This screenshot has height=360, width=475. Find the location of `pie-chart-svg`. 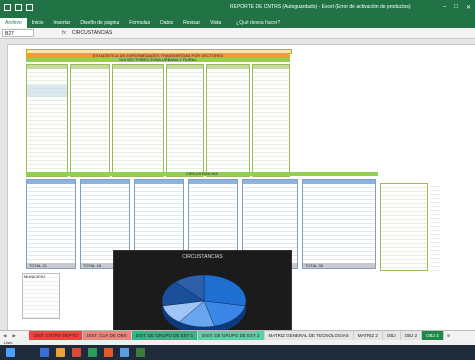

pie-chart-svg is located at coordinates (204, 304).